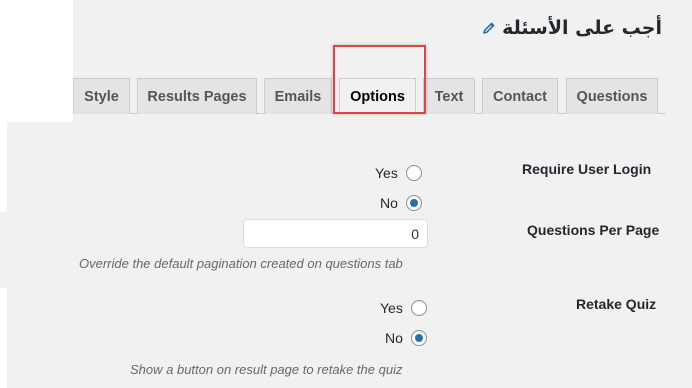  I want to click on require-login-yes-option: Yes, so click(398, 173).